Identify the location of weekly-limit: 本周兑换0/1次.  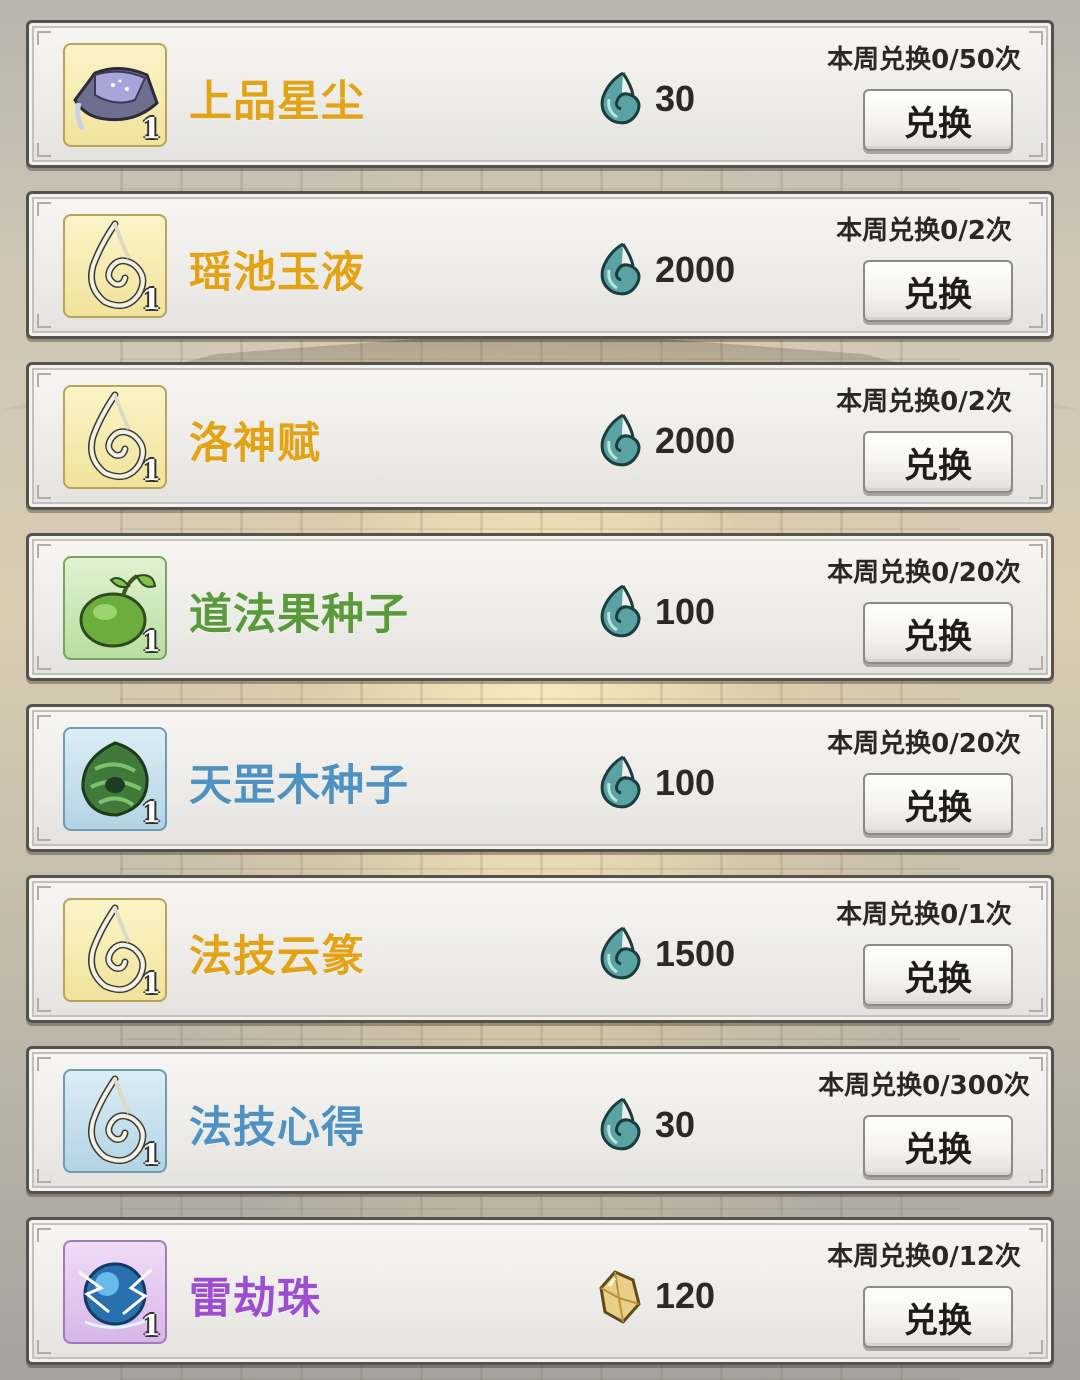
(924, 915).